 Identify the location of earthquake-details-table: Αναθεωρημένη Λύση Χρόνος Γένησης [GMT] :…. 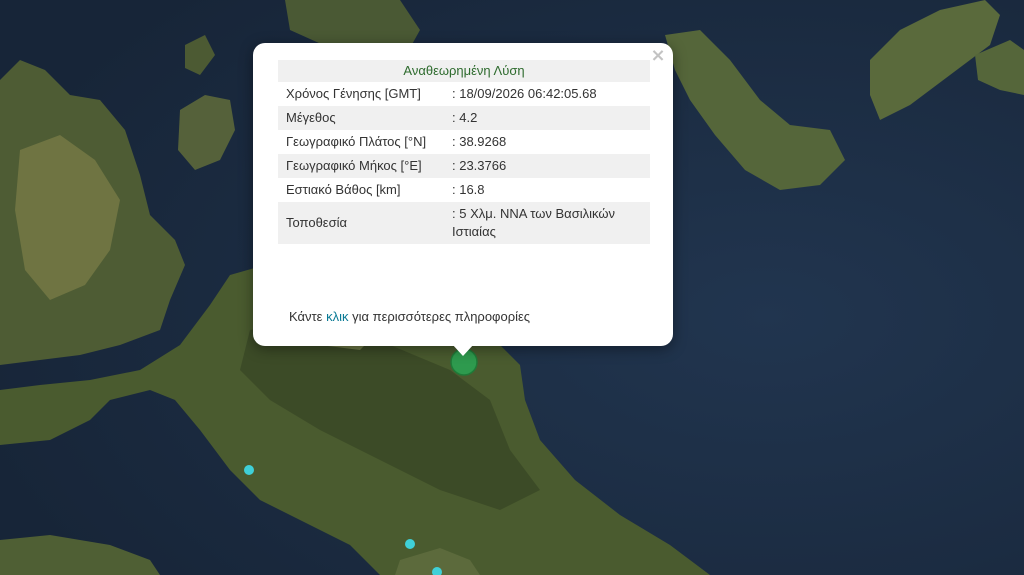
(464, 152).